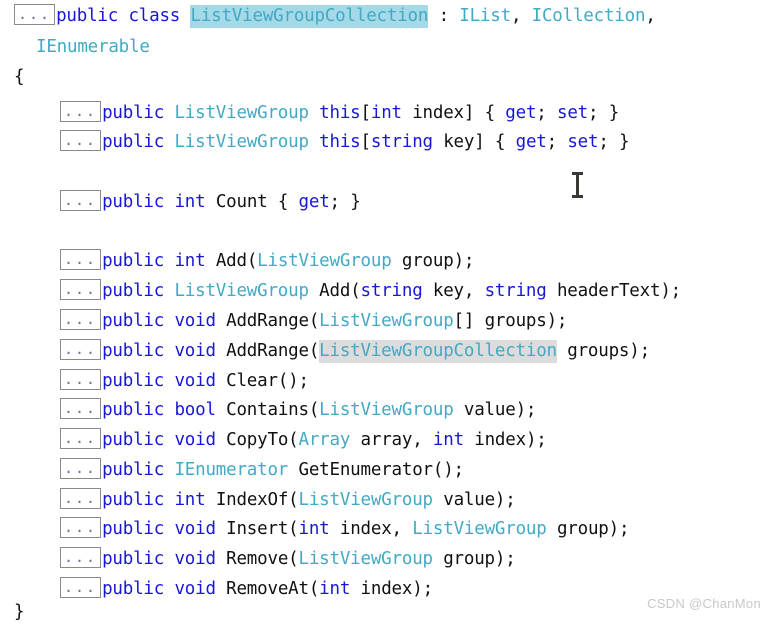 This screenshot has width=771, height=627. What do you see at coordinates (19, 77) in the screenshot?
I see `code-line-open-brace: {` at bounding box center [19, 77].